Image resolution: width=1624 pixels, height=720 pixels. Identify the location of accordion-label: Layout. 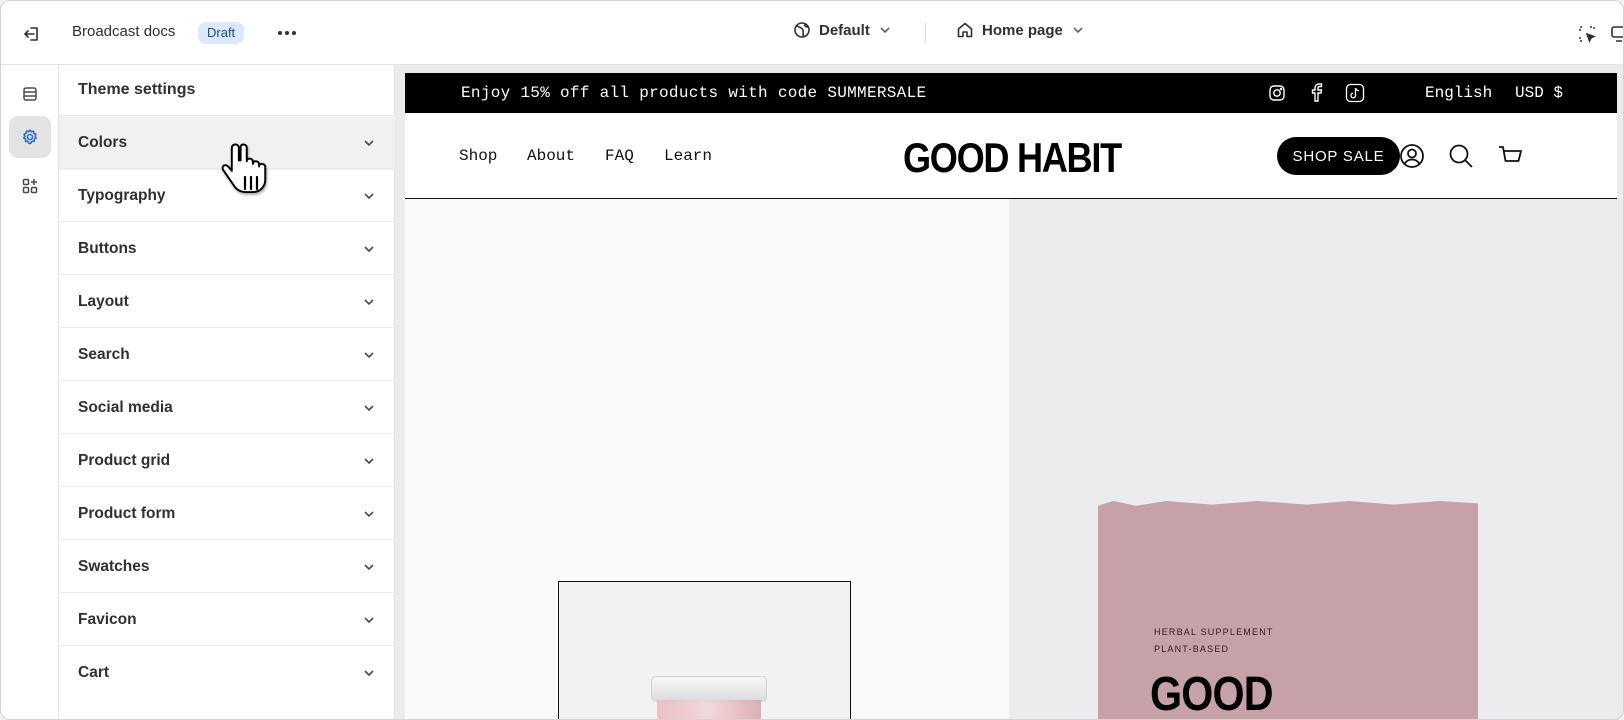
(103, 301).